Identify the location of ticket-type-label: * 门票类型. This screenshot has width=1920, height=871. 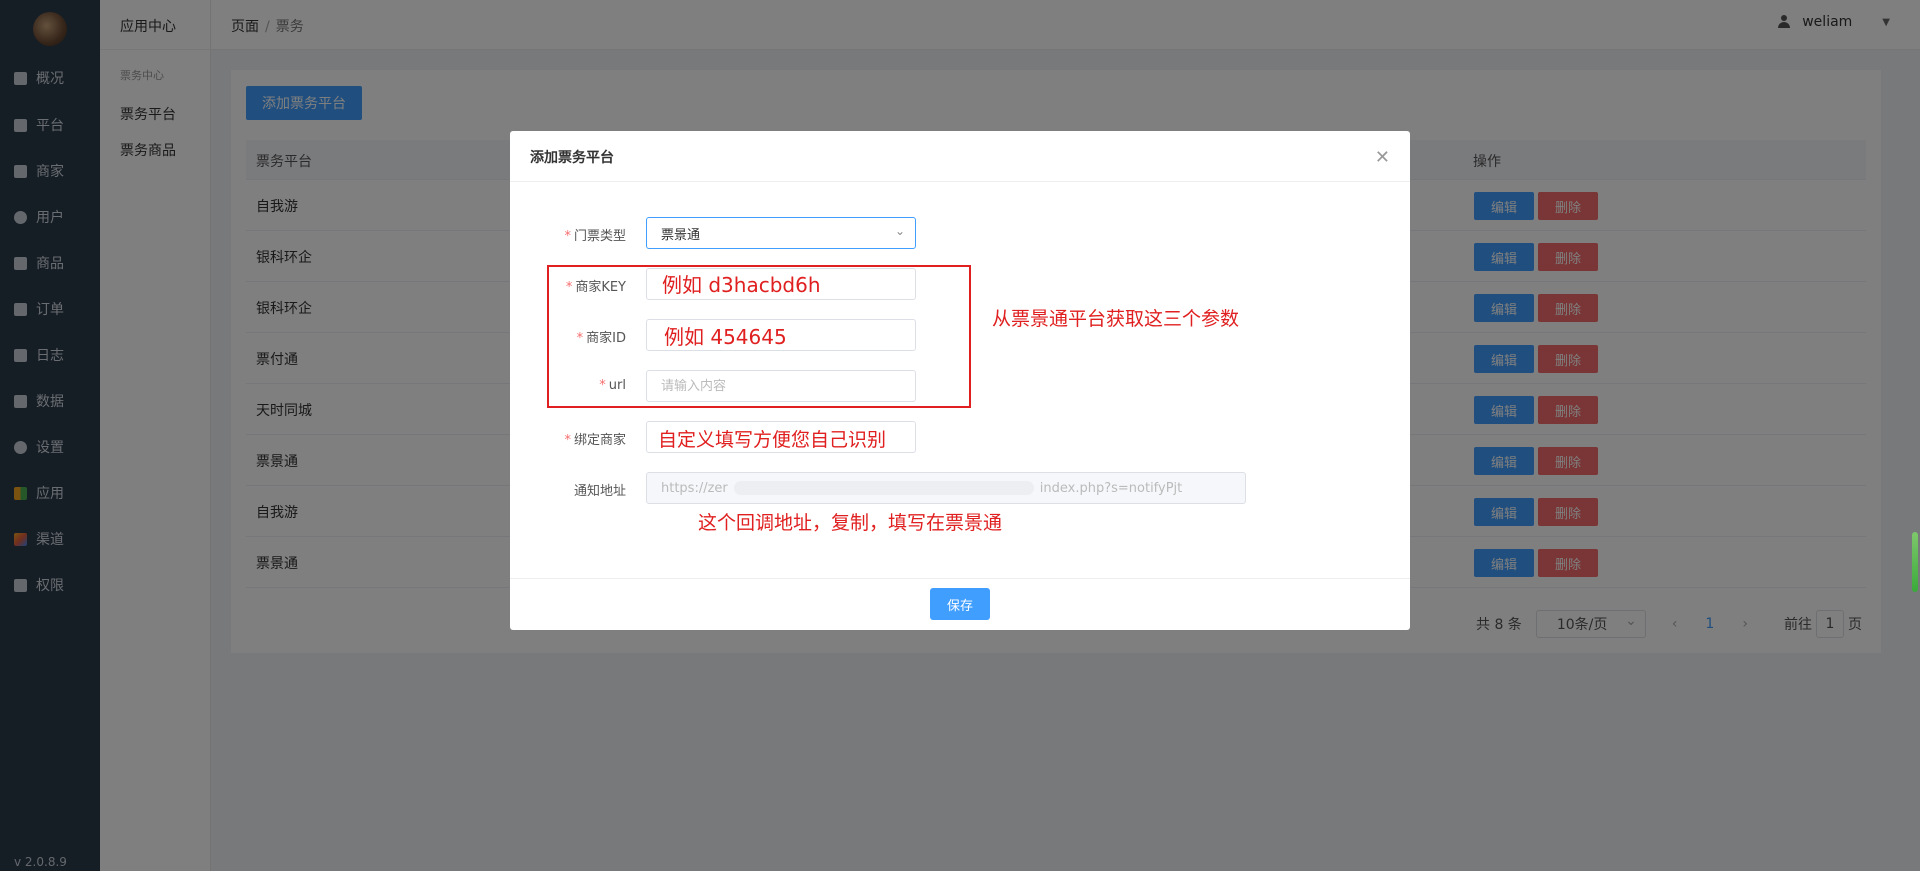
(595, 236).